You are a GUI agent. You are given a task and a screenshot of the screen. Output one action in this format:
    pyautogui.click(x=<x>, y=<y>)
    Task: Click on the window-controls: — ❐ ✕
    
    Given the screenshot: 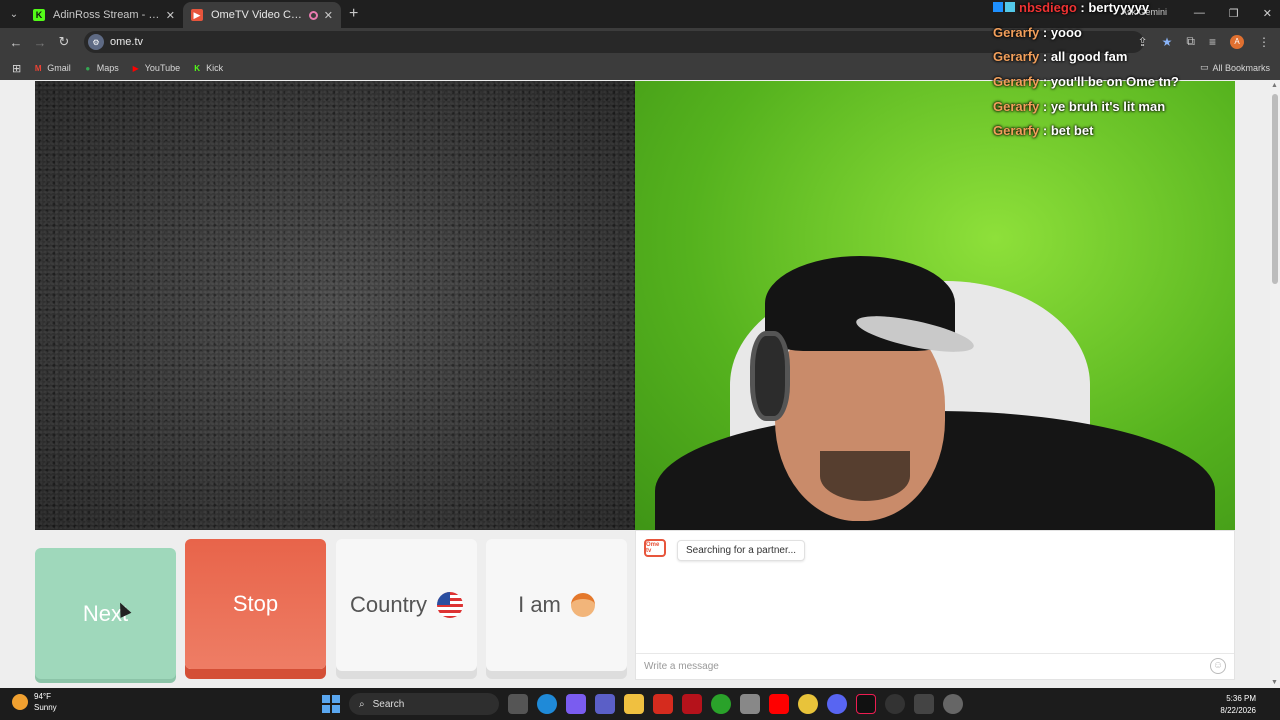 What is the action you would take?
    pyautogui.click(x=1233, y=13)
    